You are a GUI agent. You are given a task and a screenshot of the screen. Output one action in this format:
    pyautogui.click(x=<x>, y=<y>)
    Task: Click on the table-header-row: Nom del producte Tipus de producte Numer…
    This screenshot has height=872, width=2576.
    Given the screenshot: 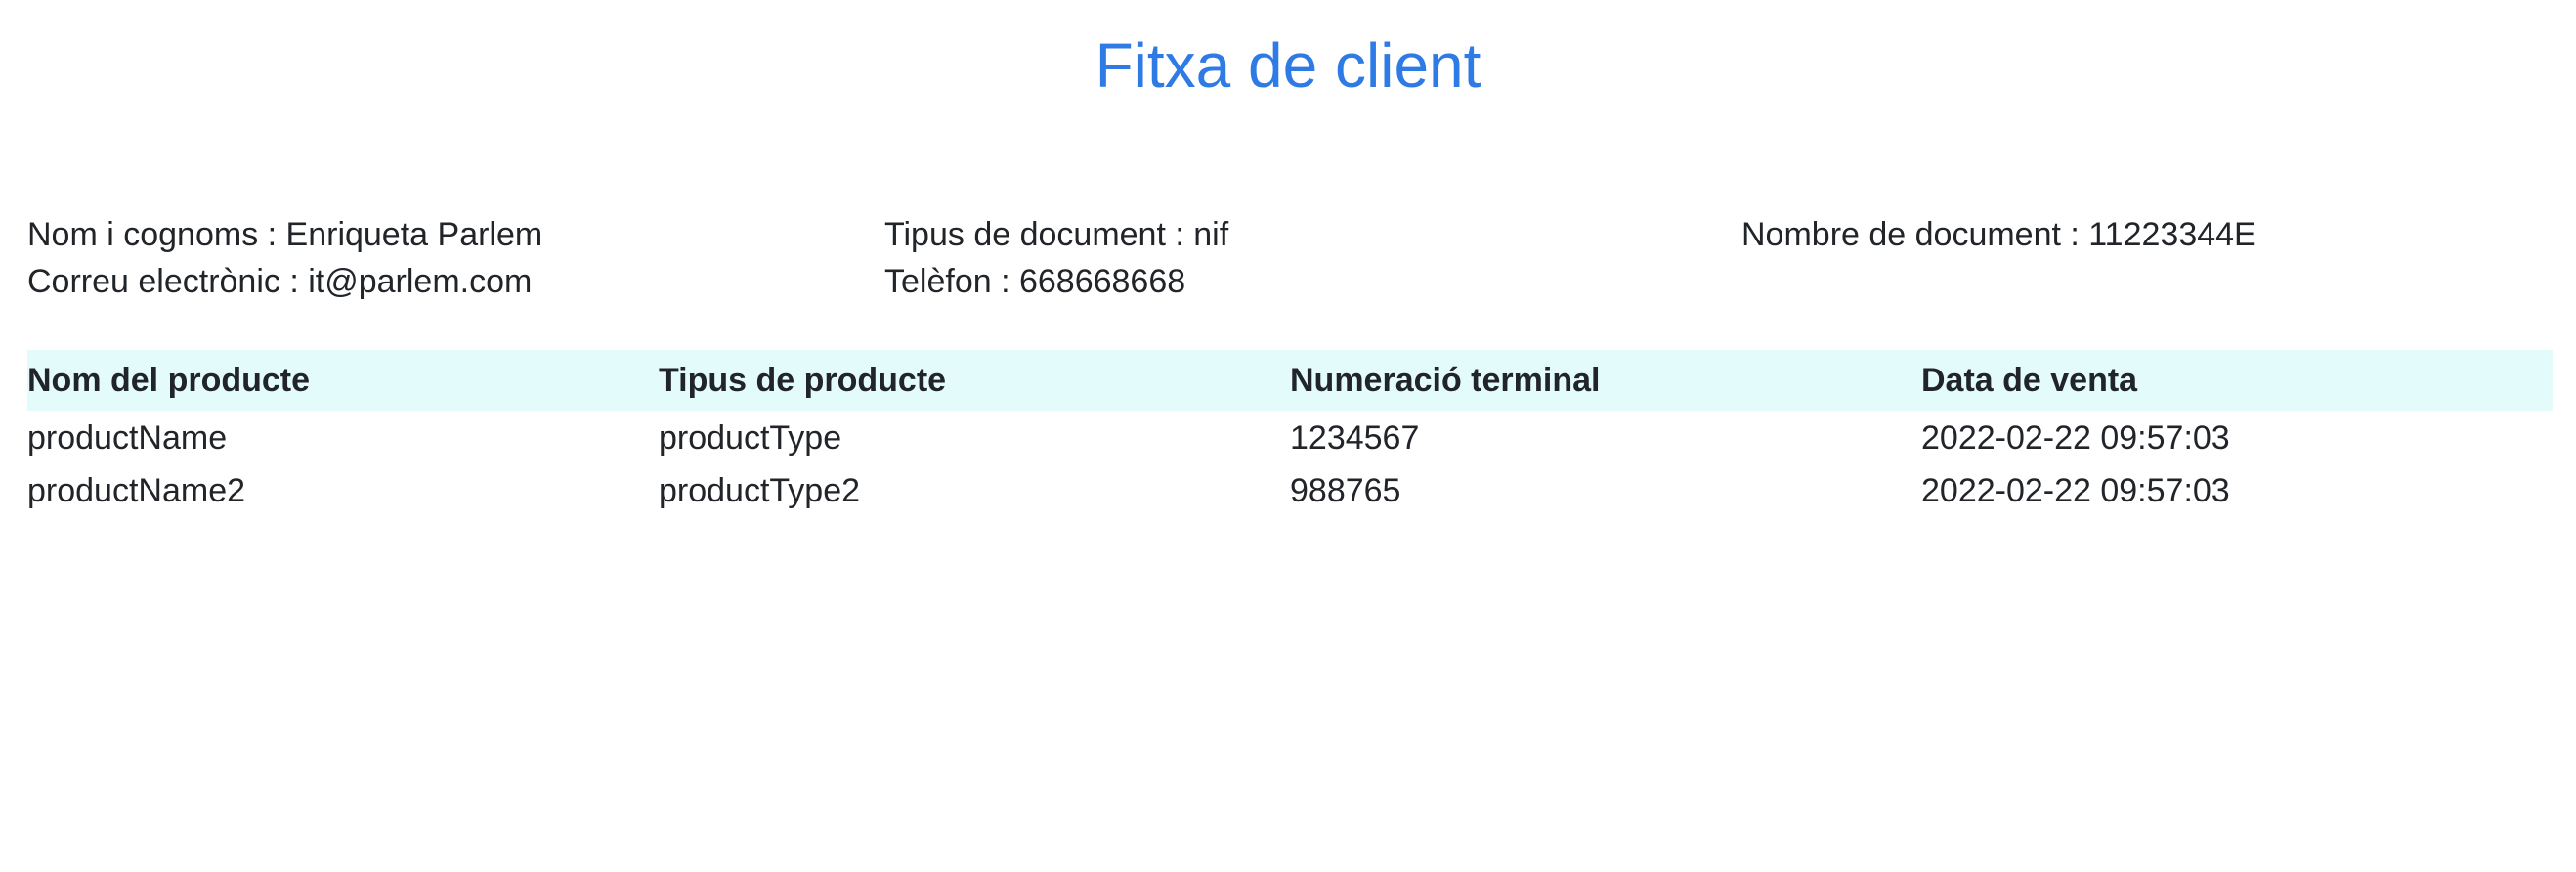 What is the action you would take?
    pyautogui.click(x=1290, y=380)
    